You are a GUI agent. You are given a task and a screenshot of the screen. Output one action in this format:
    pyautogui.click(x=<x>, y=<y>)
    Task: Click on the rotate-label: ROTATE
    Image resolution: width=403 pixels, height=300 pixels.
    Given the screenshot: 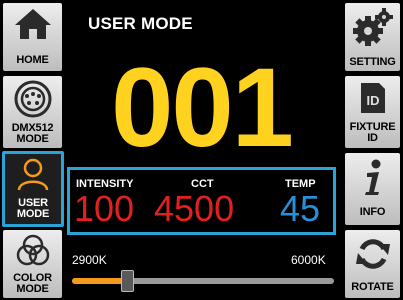 What is the action you would take?
    pyautogui.click(x=372, y=287)
    